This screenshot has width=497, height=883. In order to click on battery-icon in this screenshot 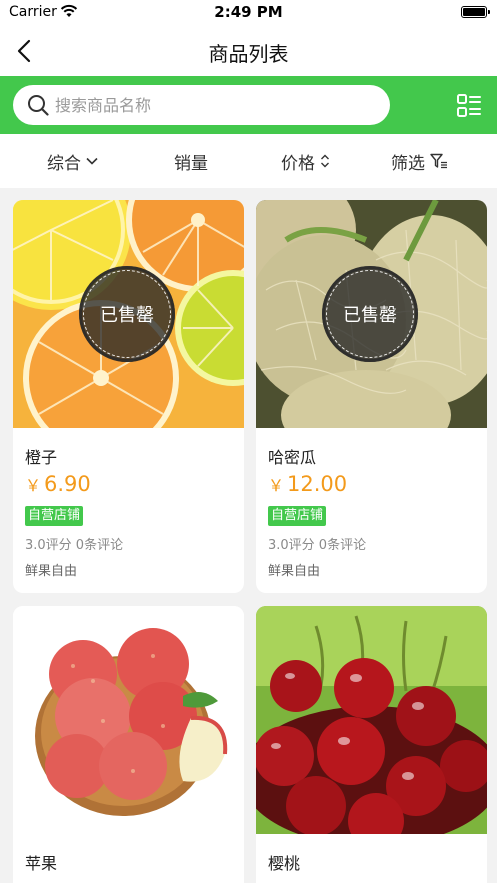, I will do `click(475, 12)`.